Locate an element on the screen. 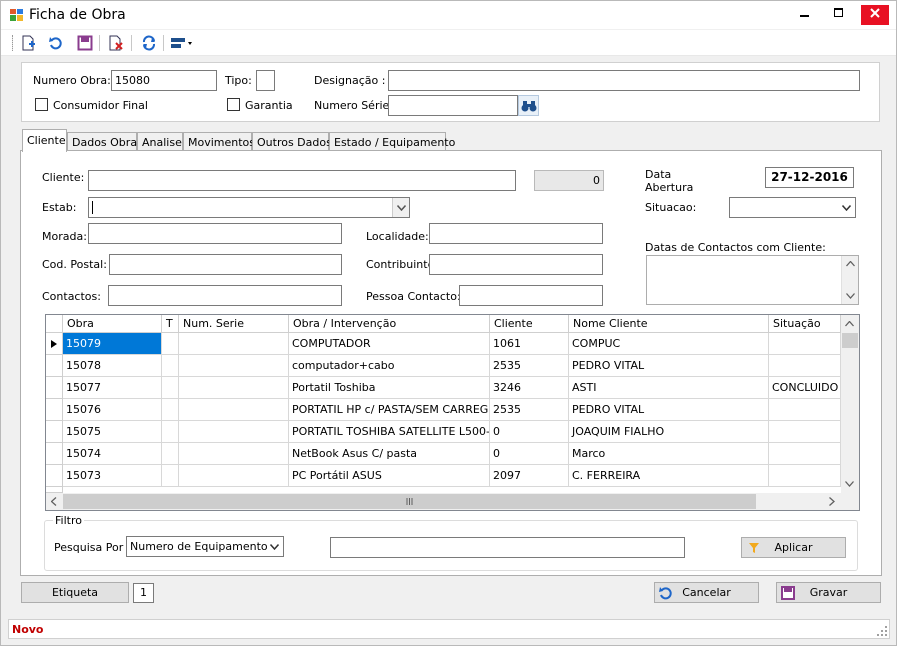  cell-intervencao: Portatil Toshiba is located at coordinates (389, 388).